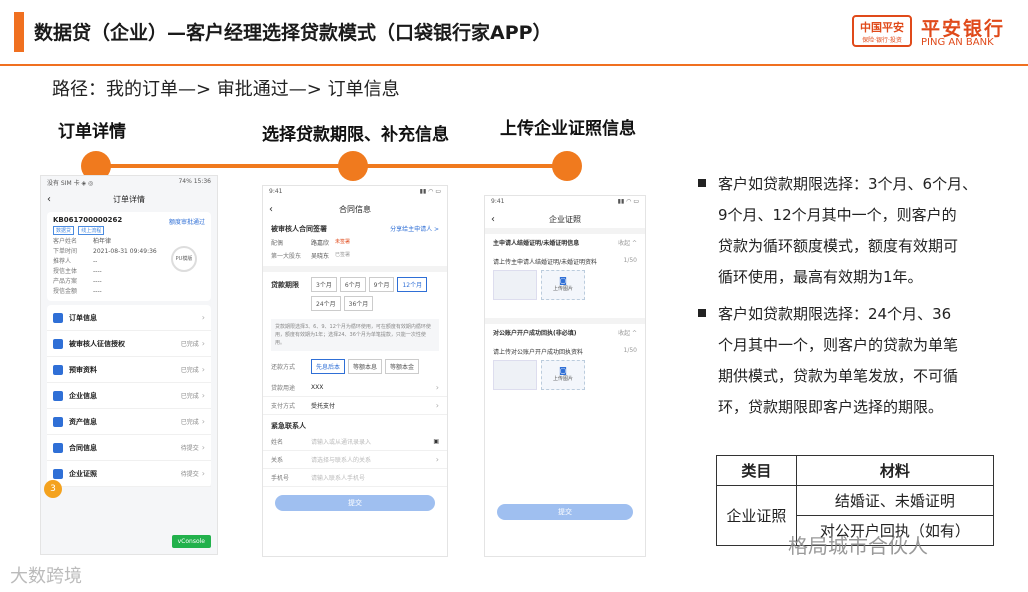  What do you see at coordinates (957, 42) in the screenshot?
I see `logo-en-text: PING AN BANK` at bounding box center [957, 42].